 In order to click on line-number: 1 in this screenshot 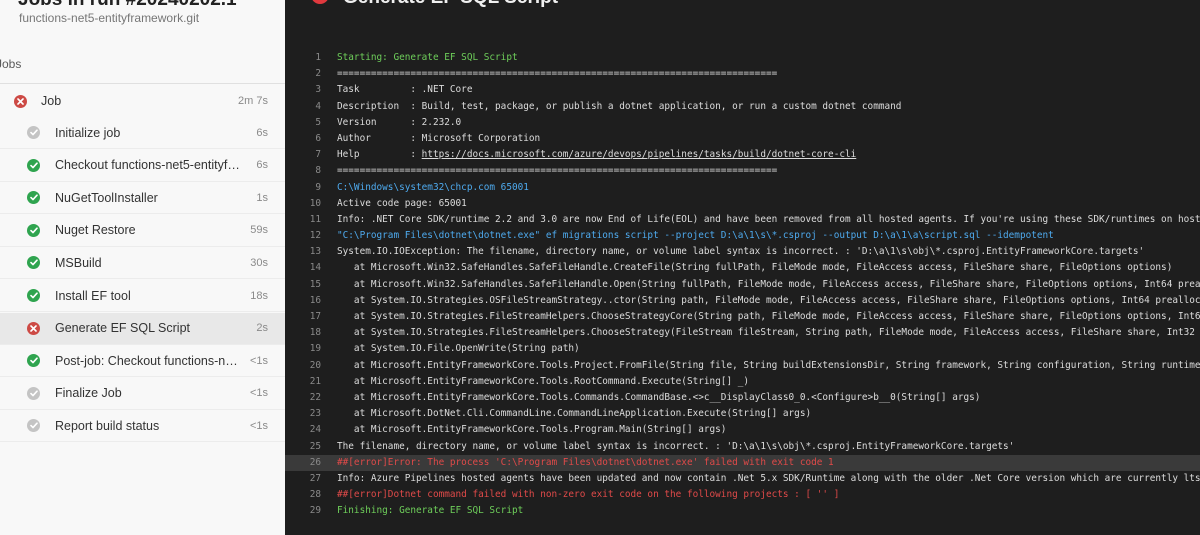, I will do `click(318, 57)`.